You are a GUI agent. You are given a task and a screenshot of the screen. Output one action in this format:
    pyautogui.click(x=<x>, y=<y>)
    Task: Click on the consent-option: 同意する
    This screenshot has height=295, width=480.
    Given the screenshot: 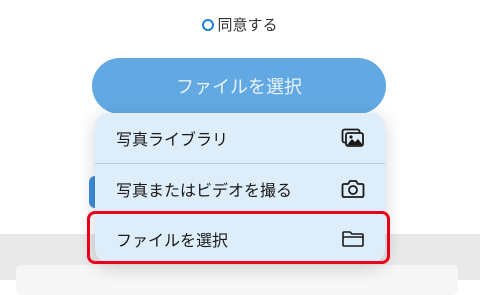 What is the action you would take?
    pyautogui.click(x=240, y=24)
    